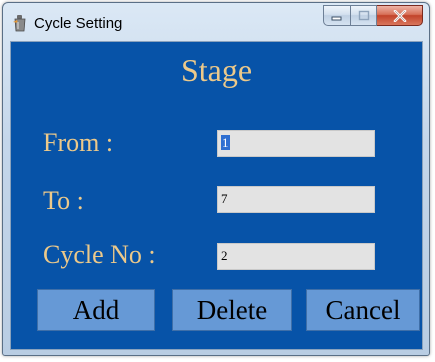  I want to click on to-label: To :, so click(63, 200).